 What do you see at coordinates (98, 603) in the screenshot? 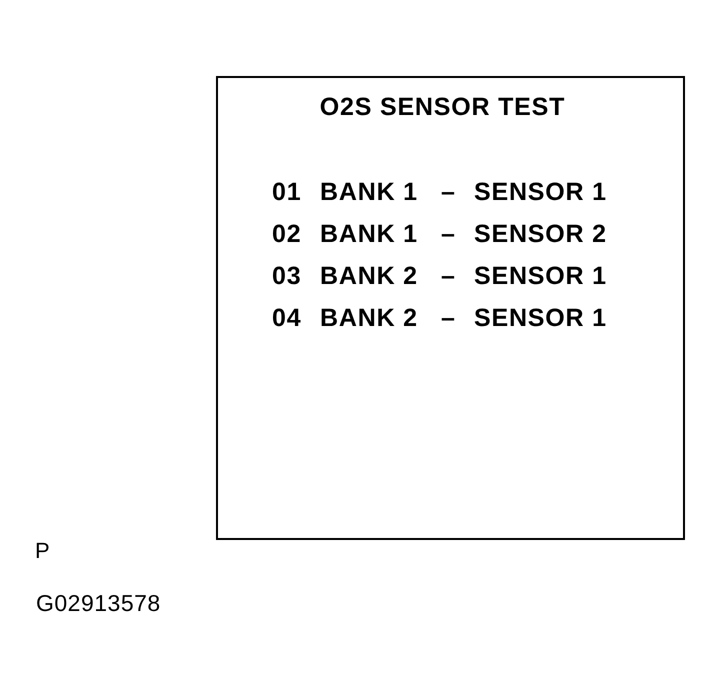
I see `figure-id: G02913578` at bounding box center [98, 603].